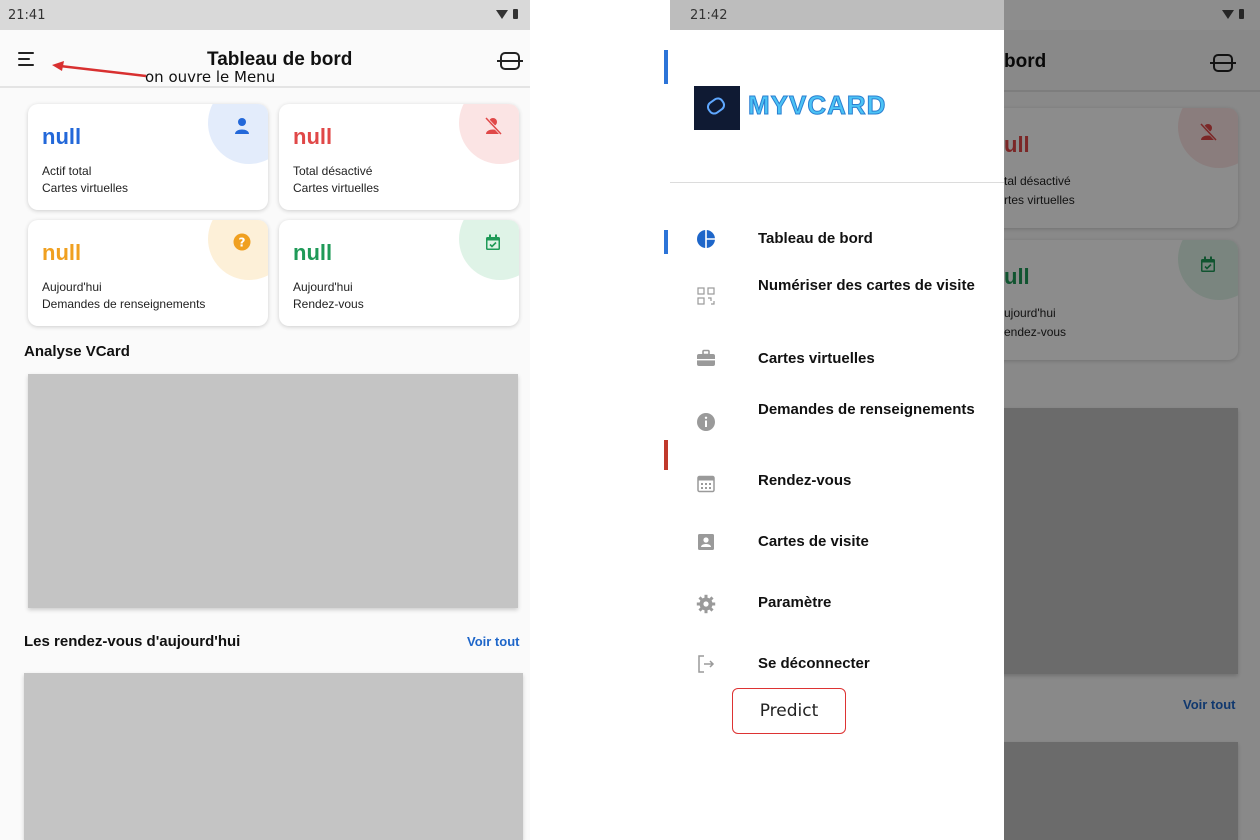  I want to click on status-bar-shade, so click(1132, 15).